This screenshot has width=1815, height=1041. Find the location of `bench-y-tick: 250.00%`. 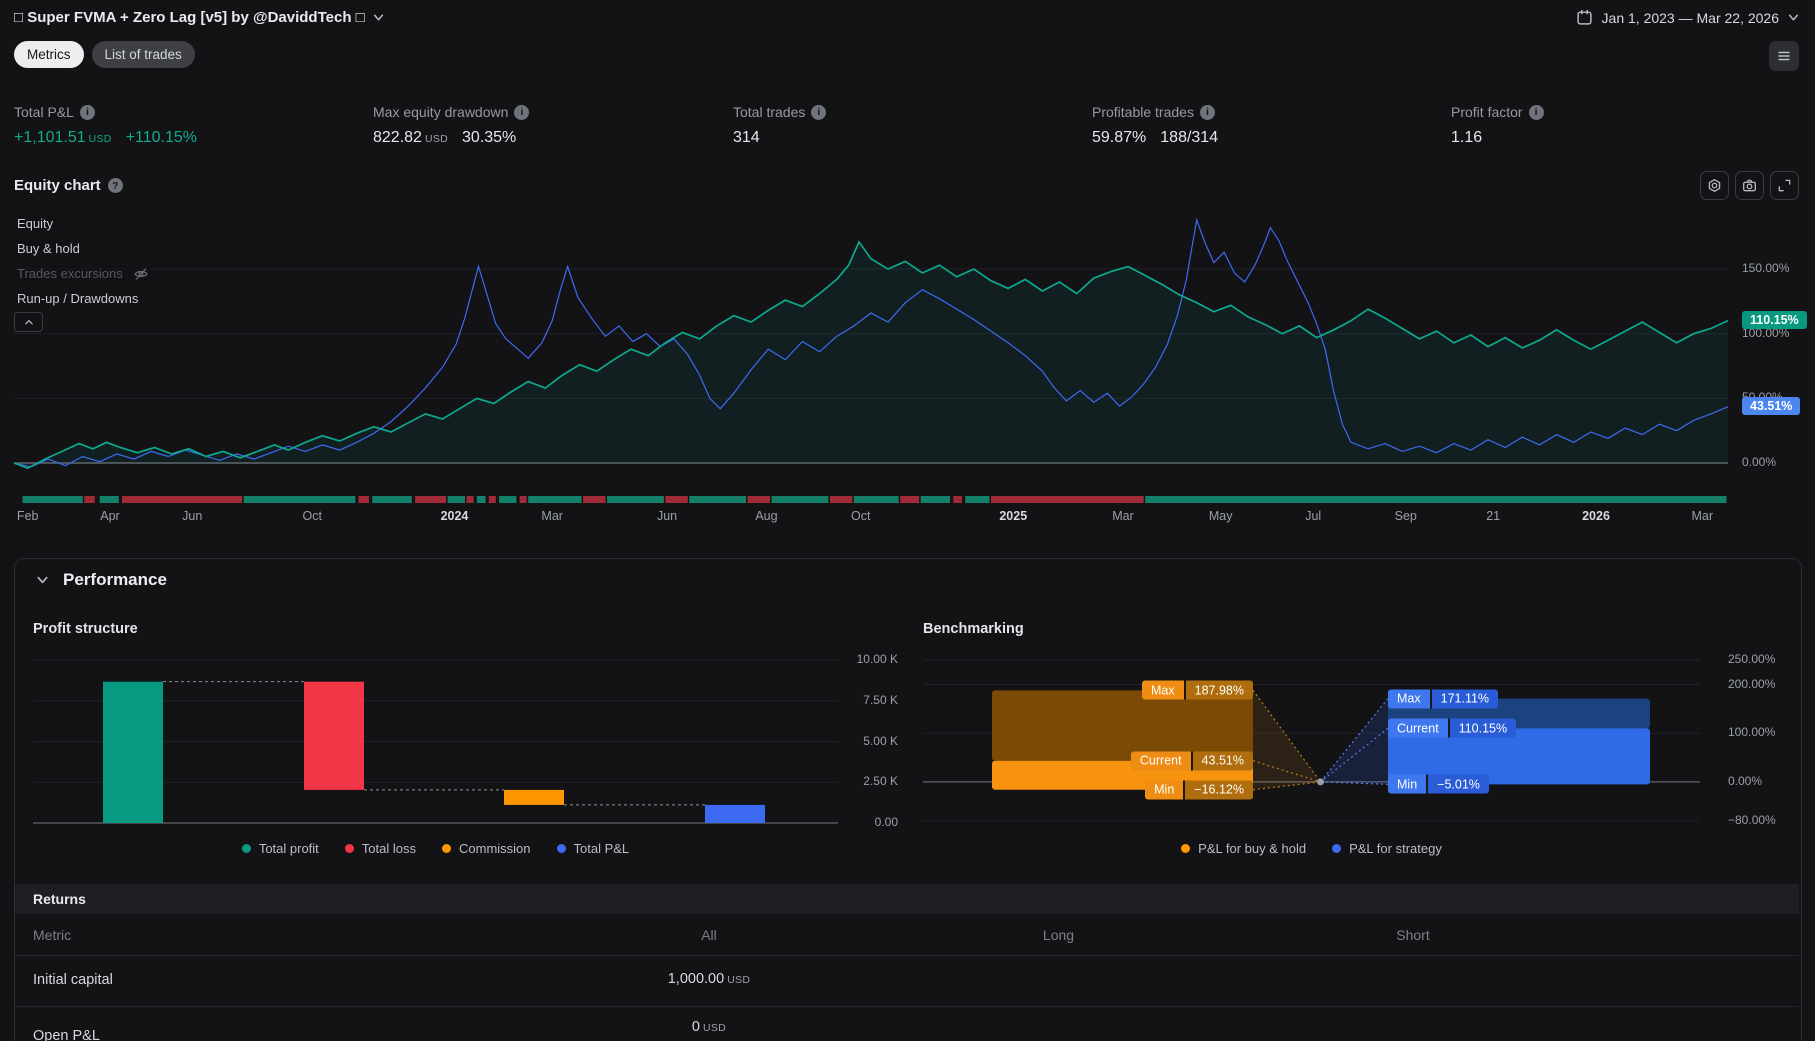

bench-y-tick: 250.00% is located at coordinates (1752, 659).